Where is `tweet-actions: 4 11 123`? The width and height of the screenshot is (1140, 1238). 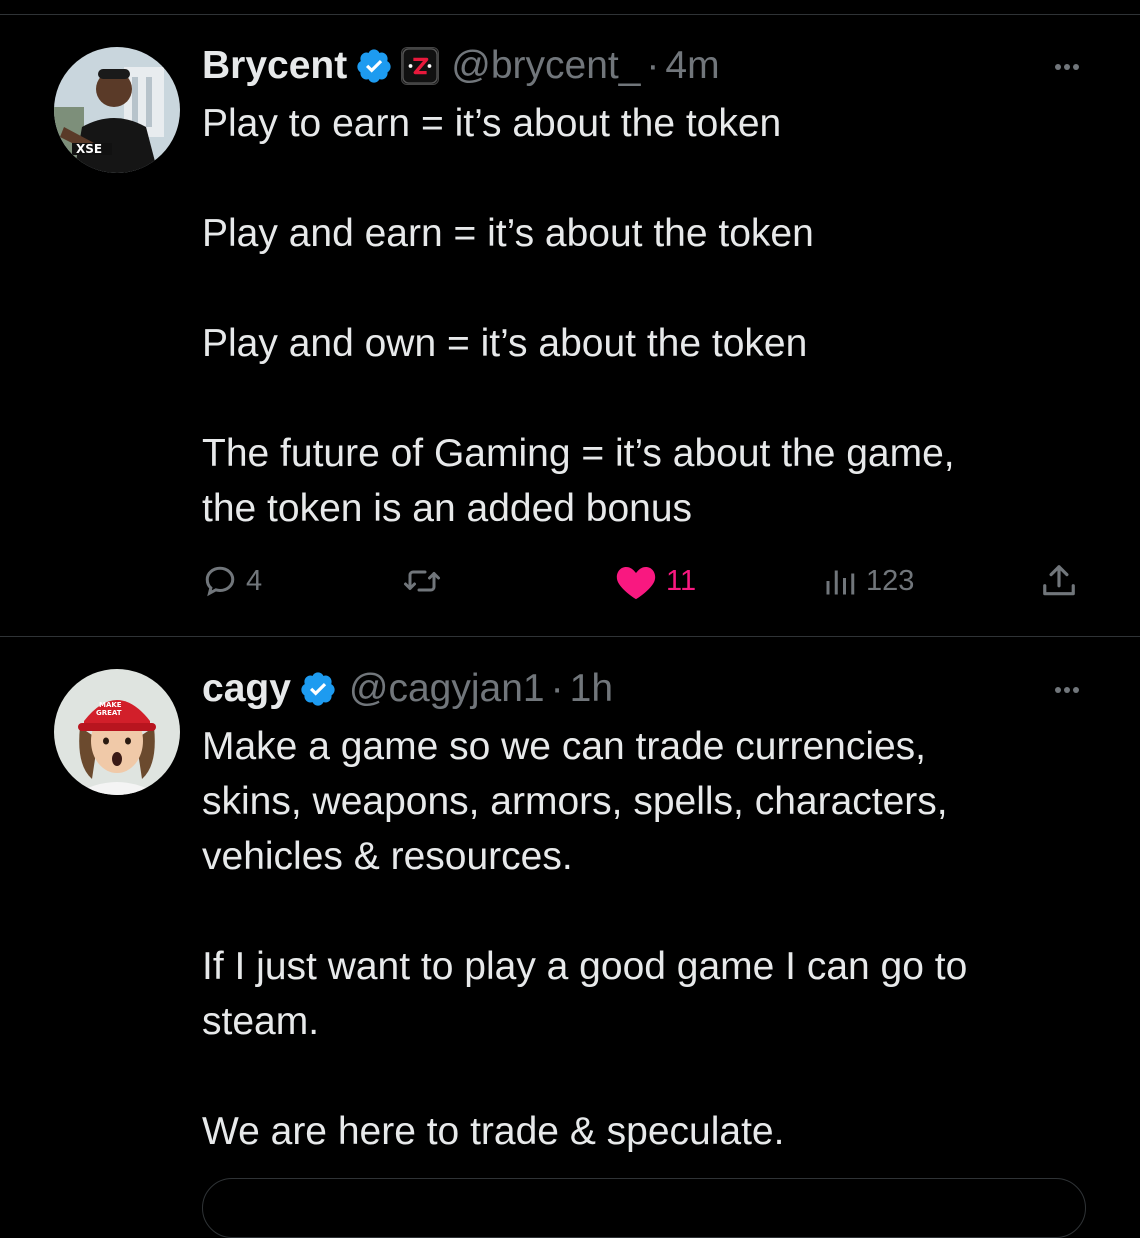 tweet-actions: 4 11 123 is located at coordinates (642, 581).